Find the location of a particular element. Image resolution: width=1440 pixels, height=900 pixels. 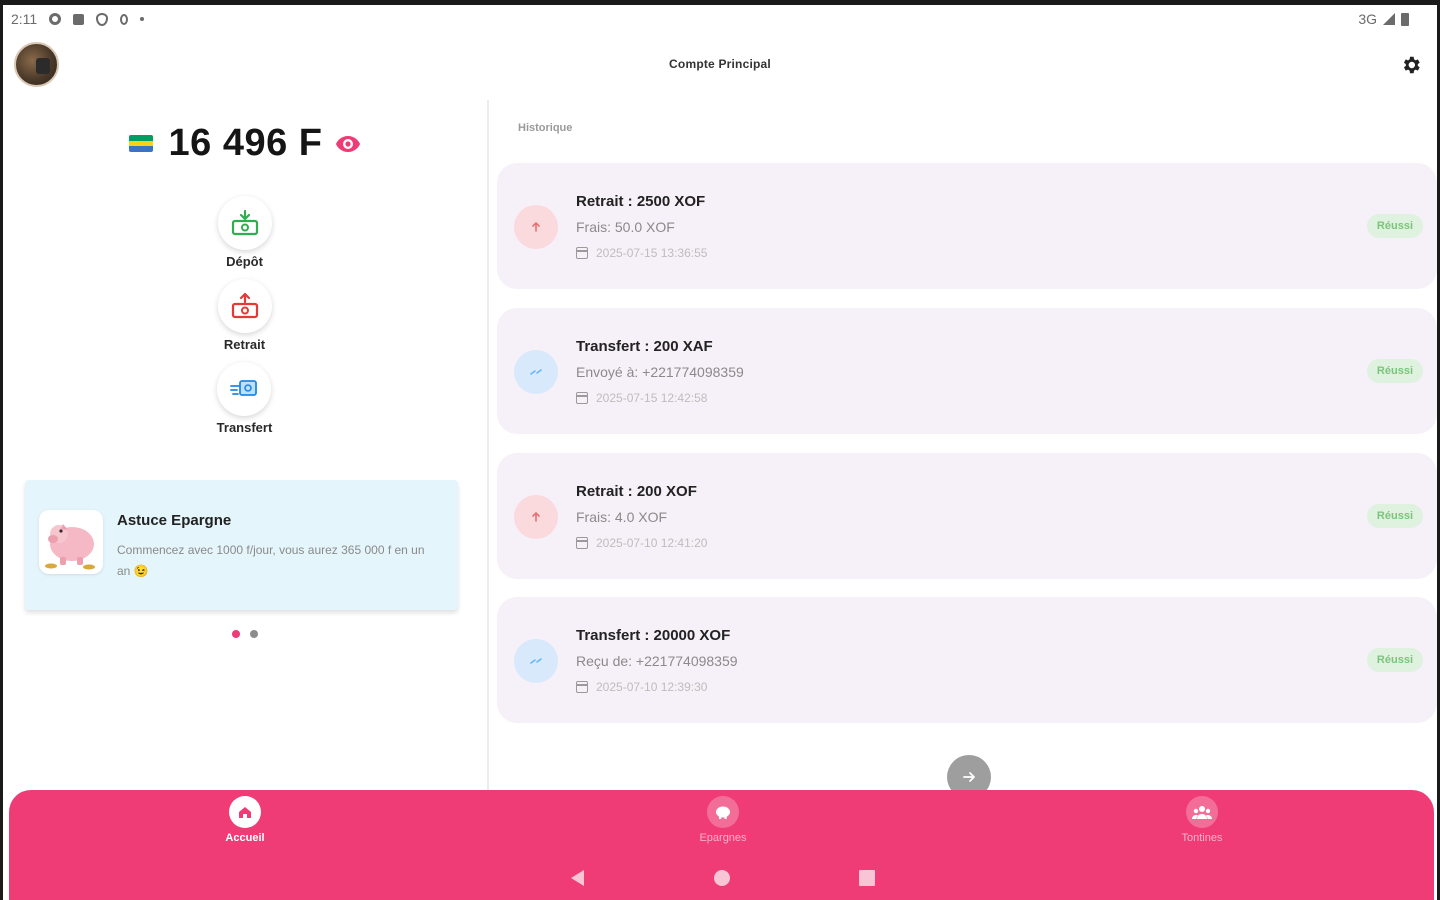

gear-icon is located at coordinates (1411, 65).